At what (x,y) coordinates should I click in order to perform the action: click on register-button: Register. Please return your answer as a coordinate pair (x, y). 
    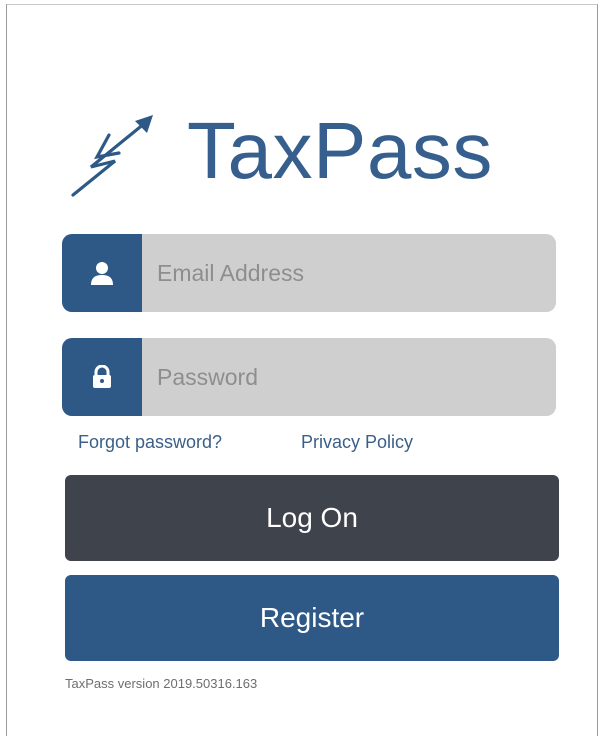
    Looking at the image, I should click on (312, 618).